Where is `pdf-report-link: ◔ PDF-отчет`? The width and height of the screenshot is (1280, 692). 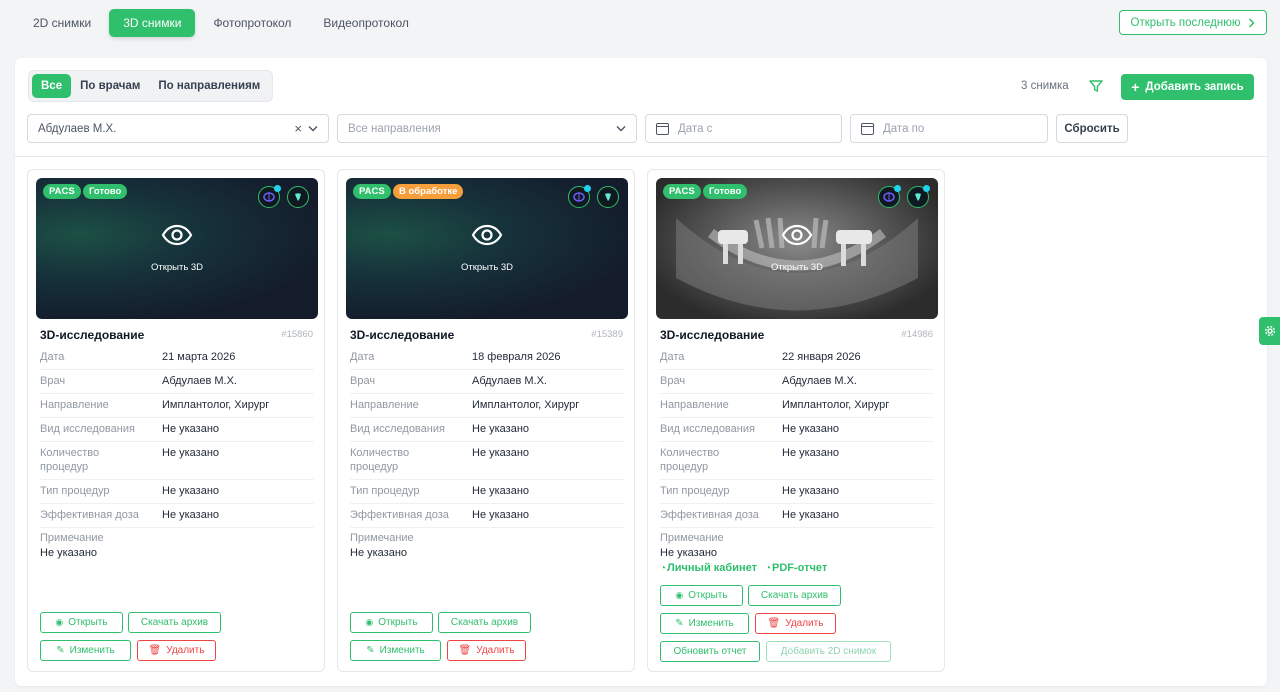 pdf-report-link: ◔ PDF-отчет is located at coordinates (796, 568).